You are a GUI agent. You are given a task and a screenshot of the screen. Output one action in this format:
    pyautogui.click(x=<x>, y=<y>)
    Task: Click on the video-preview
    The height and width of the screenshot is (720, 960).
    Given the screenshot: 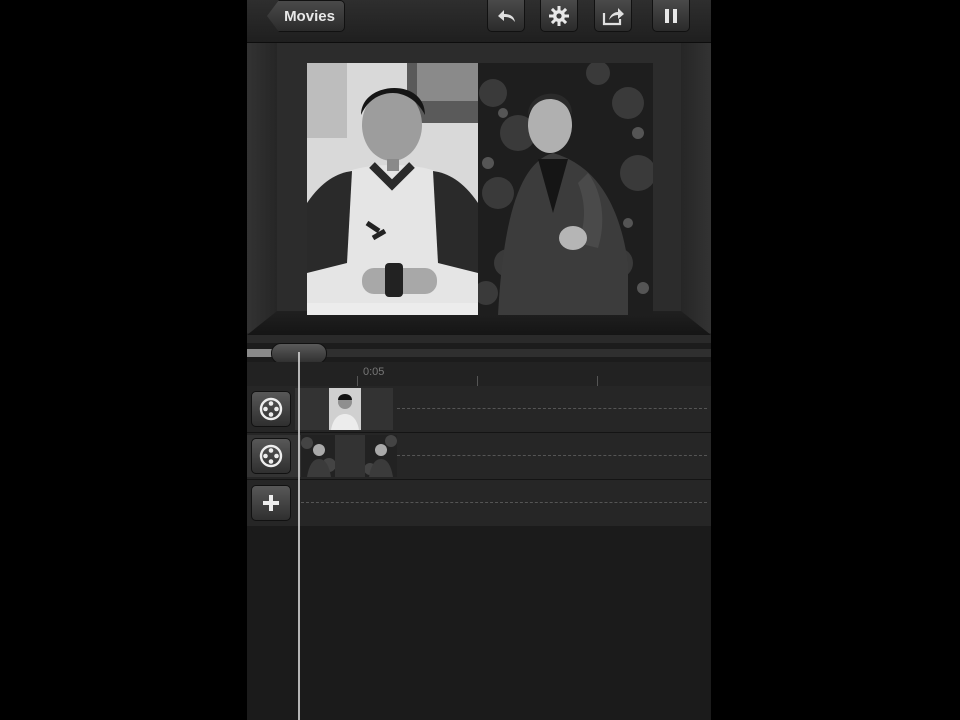 What is the action you would take?
    pyautogui.click(x=480, y=189)
    